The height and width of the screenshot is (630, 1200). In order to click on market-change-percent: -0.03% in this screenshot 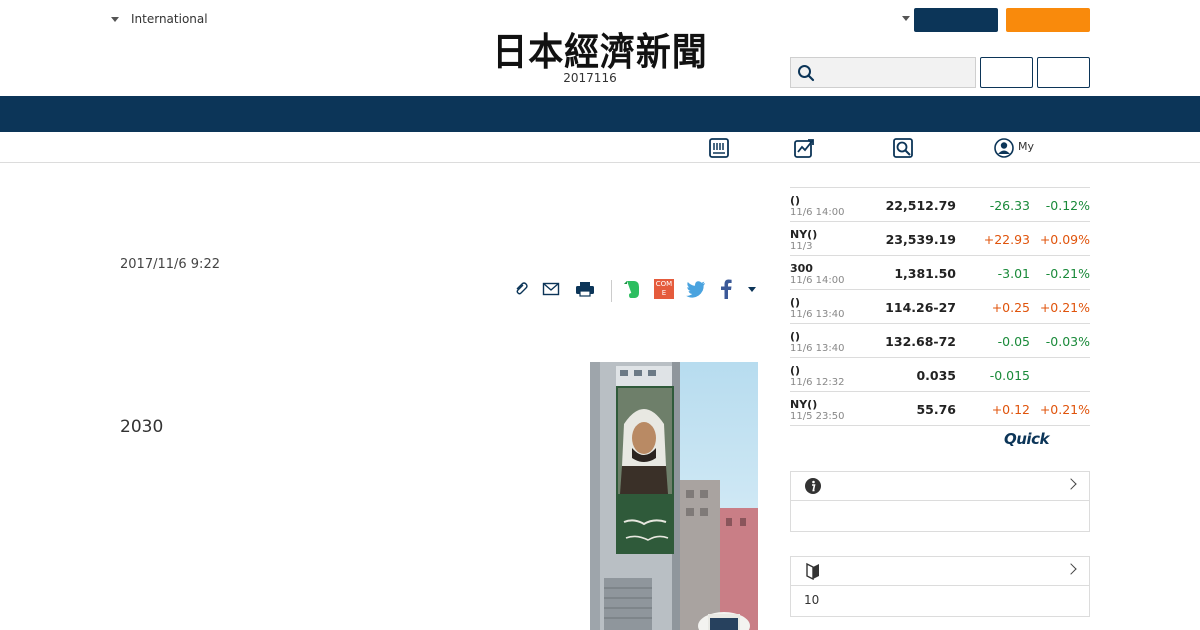, I will do `click(1067, 341)`.